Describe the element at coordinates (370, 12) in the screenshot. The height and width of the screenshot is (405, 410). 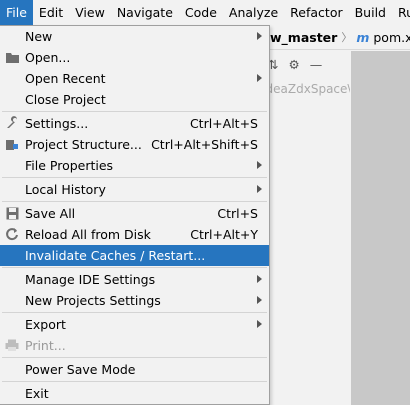
I see `menu-build: Build` at that location.